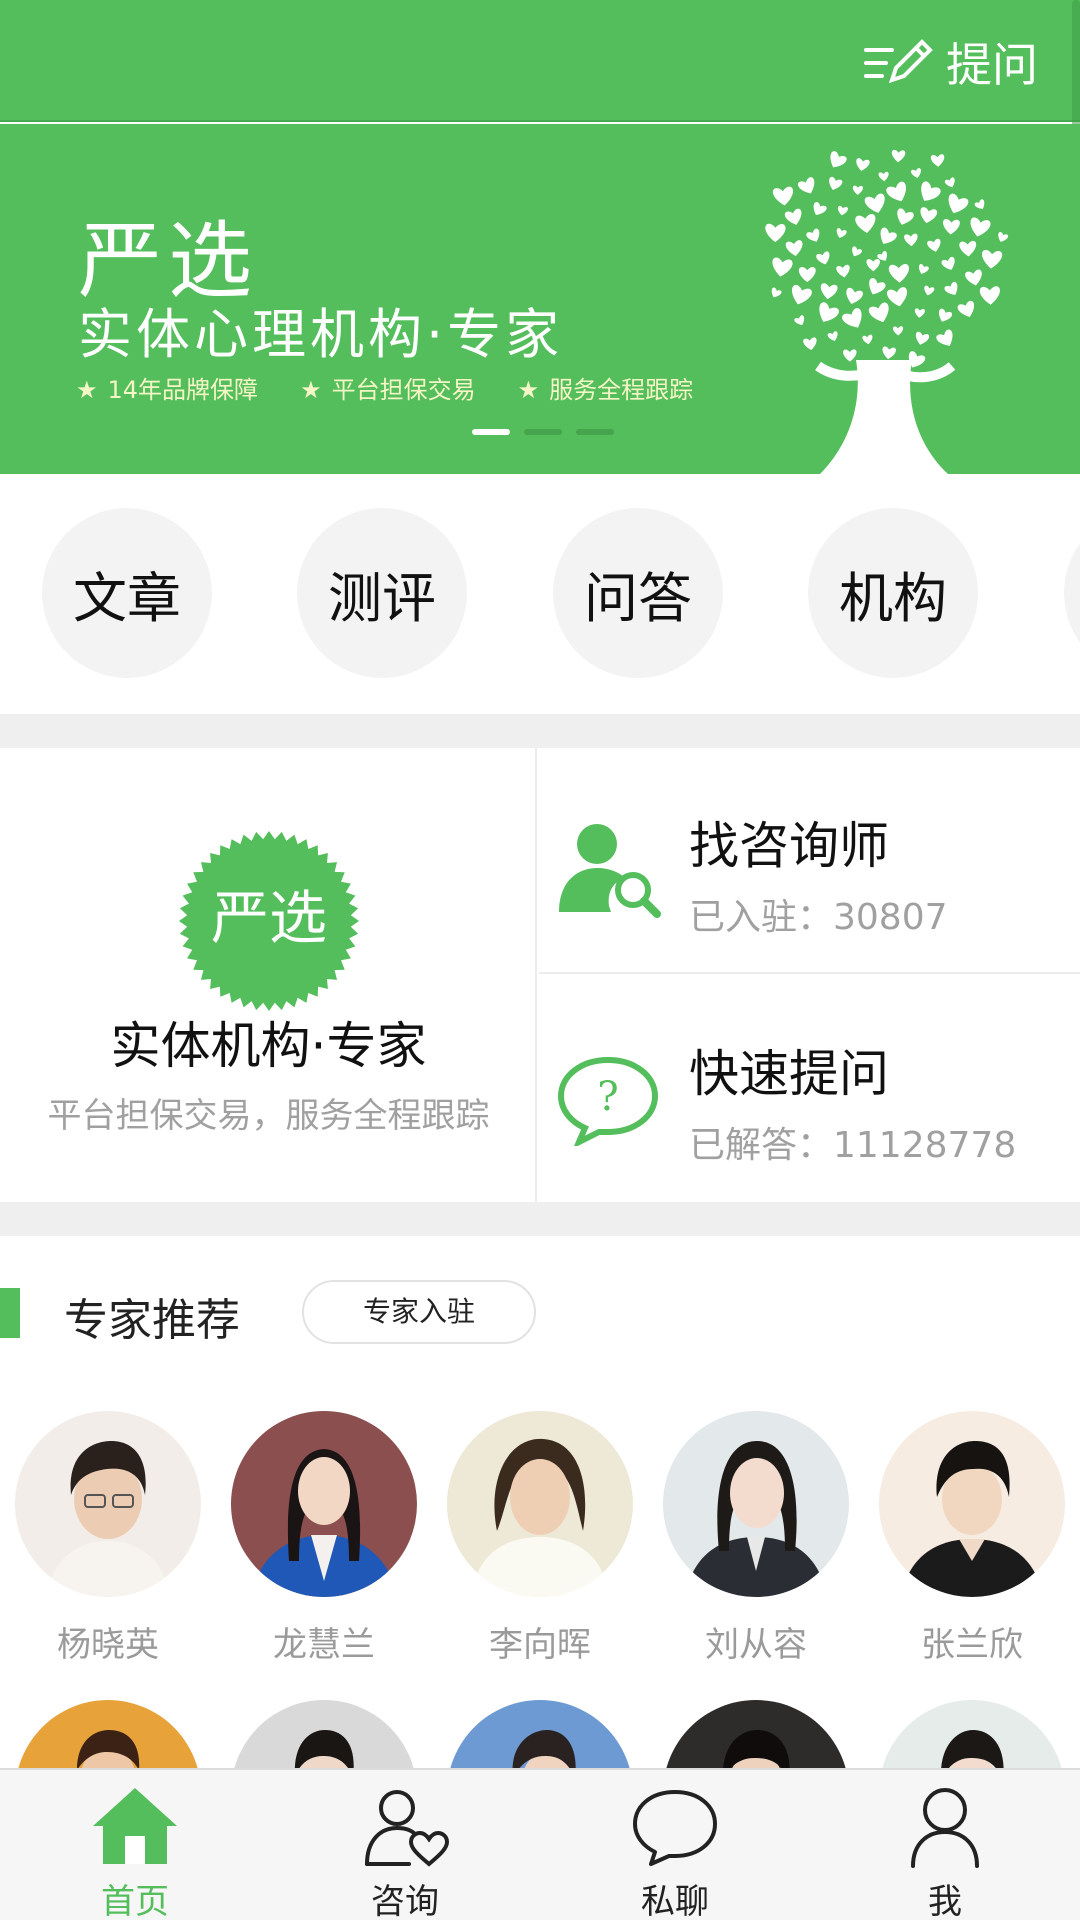 The width and height of the screenshot is (1080, 1920). Describe the element at coordinates (135, 1901) in the screenshot. I see `tab-label: 首页` at that location.